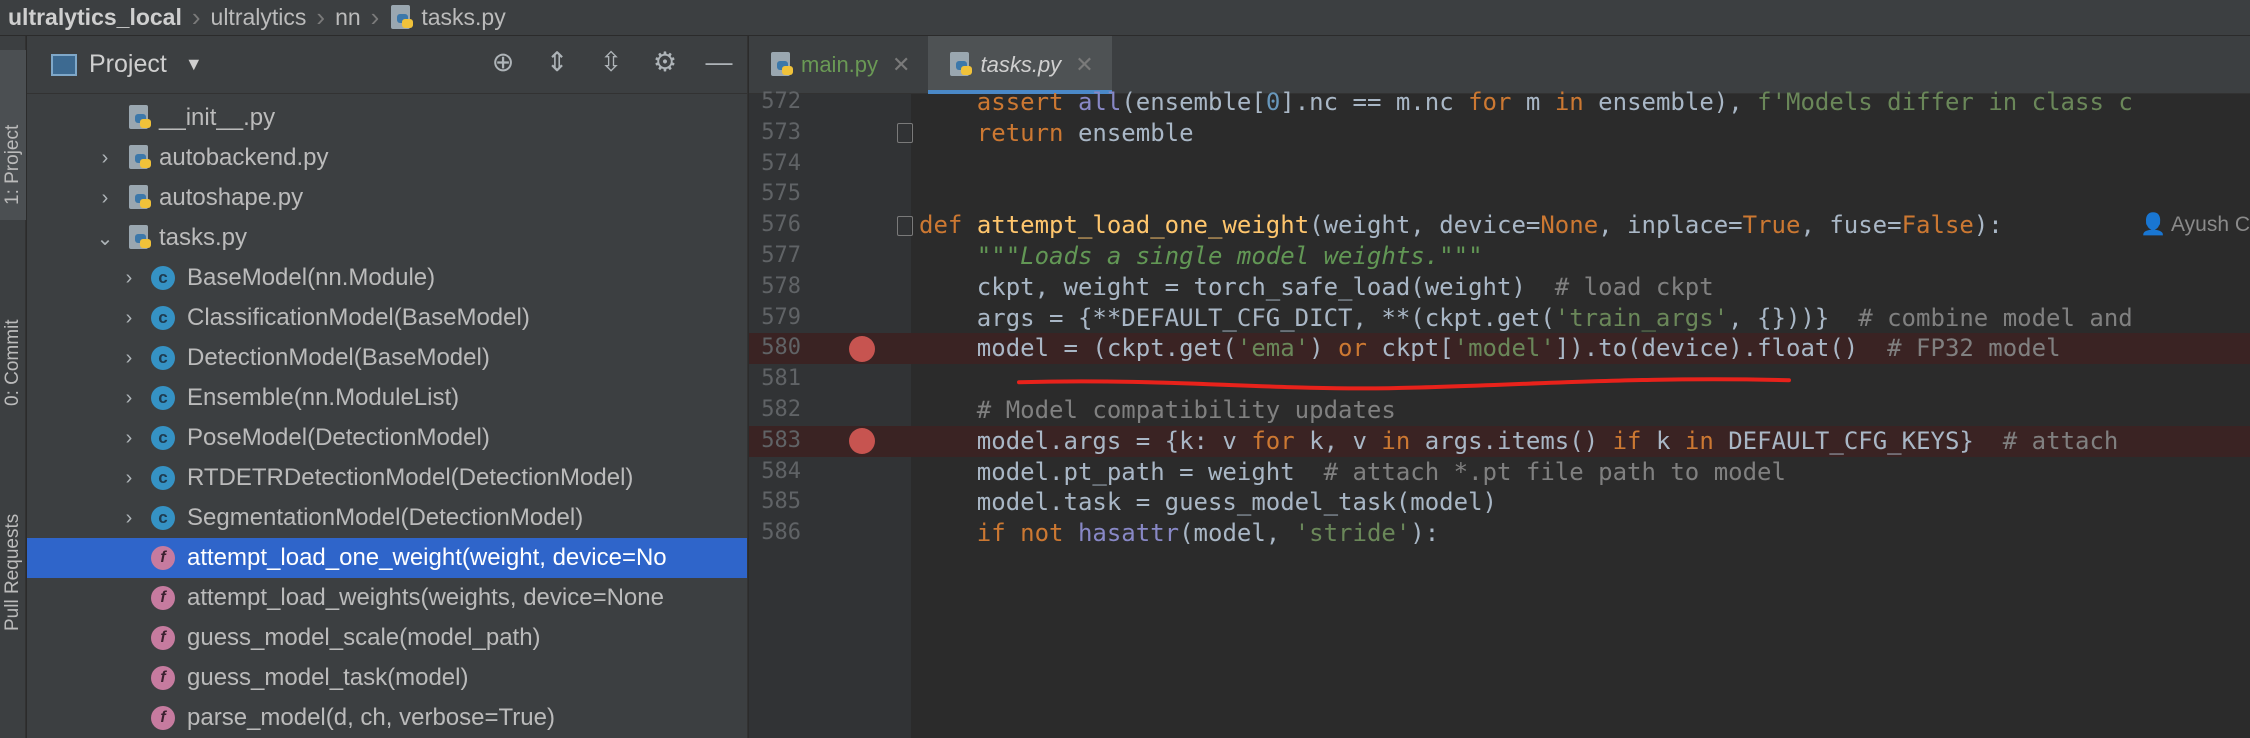 This screenshot has height=738, width=2250. I want to click on tree-item-label: tasks.py, so click(203, 237).